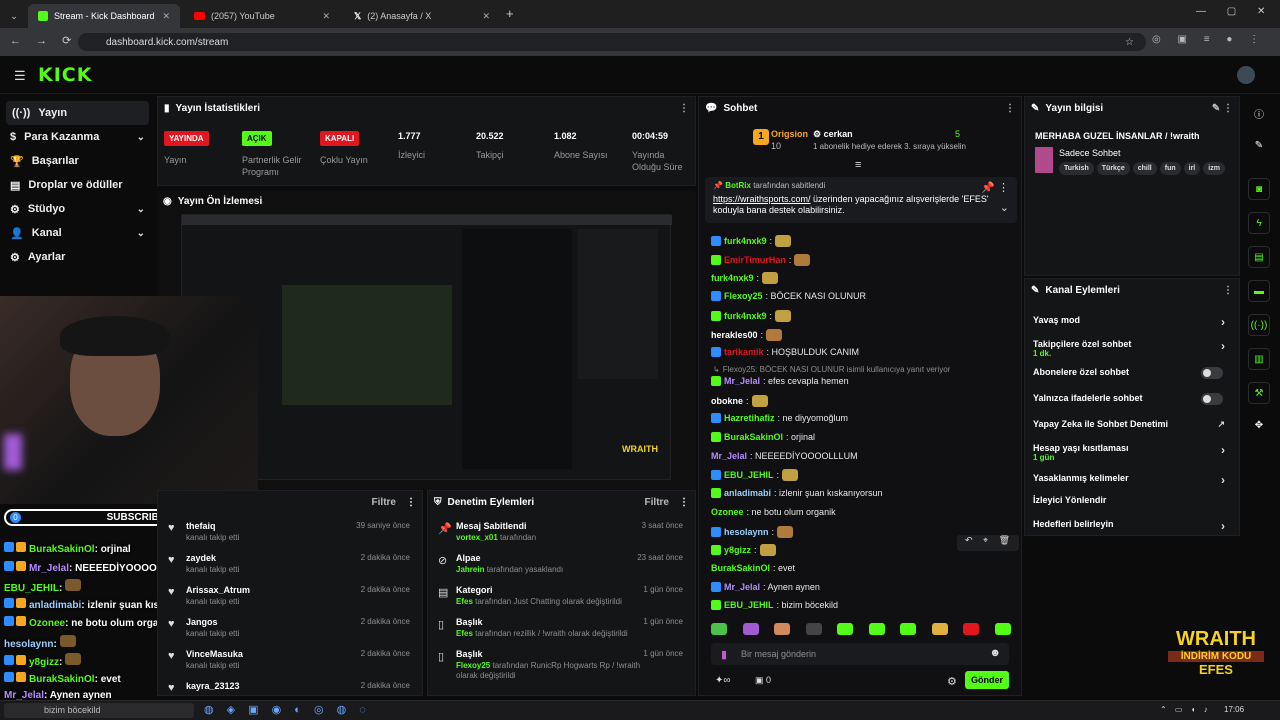  Describe the element at coordinates (1004, 207) in the screenshot. I see `chevron-down-icon: ⌄` at that location.